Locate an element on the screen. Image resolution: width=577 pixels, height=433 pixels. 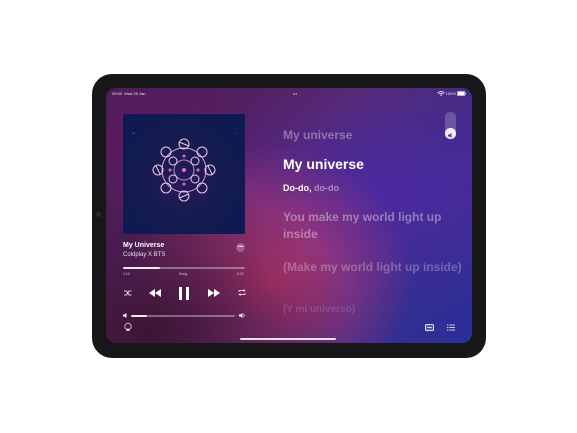
lyric-line-previous: My universe is located at coordinates (317, 135).